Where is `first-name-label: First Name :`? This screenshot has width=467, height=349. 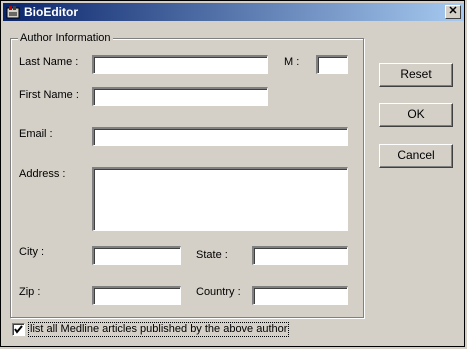
first-name-label: First Name : is located at coordinates (49, 95).